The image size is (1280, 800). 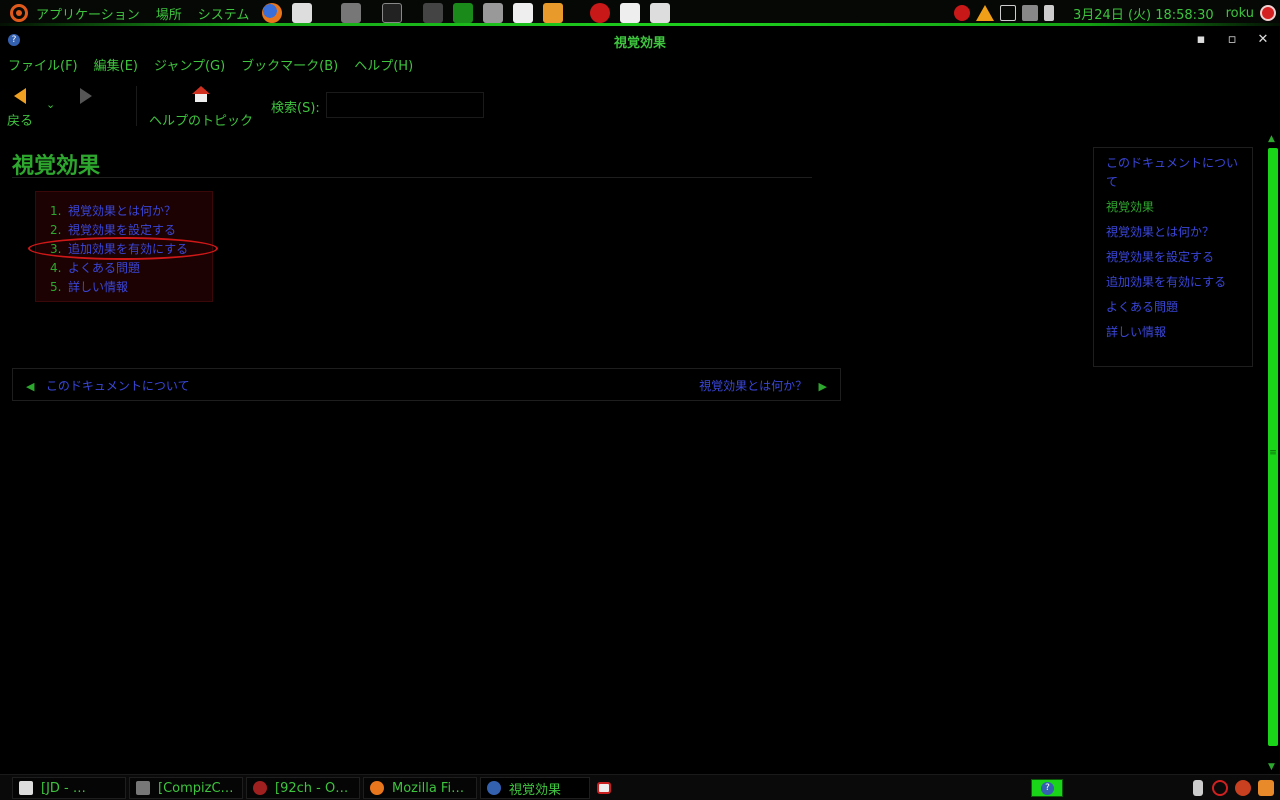 What do you see at coordinates (763, 385) in the screenshot?
I see `nav-next-link: 視覚効果とは何か？ ▶` at bounding box center [763, 385].